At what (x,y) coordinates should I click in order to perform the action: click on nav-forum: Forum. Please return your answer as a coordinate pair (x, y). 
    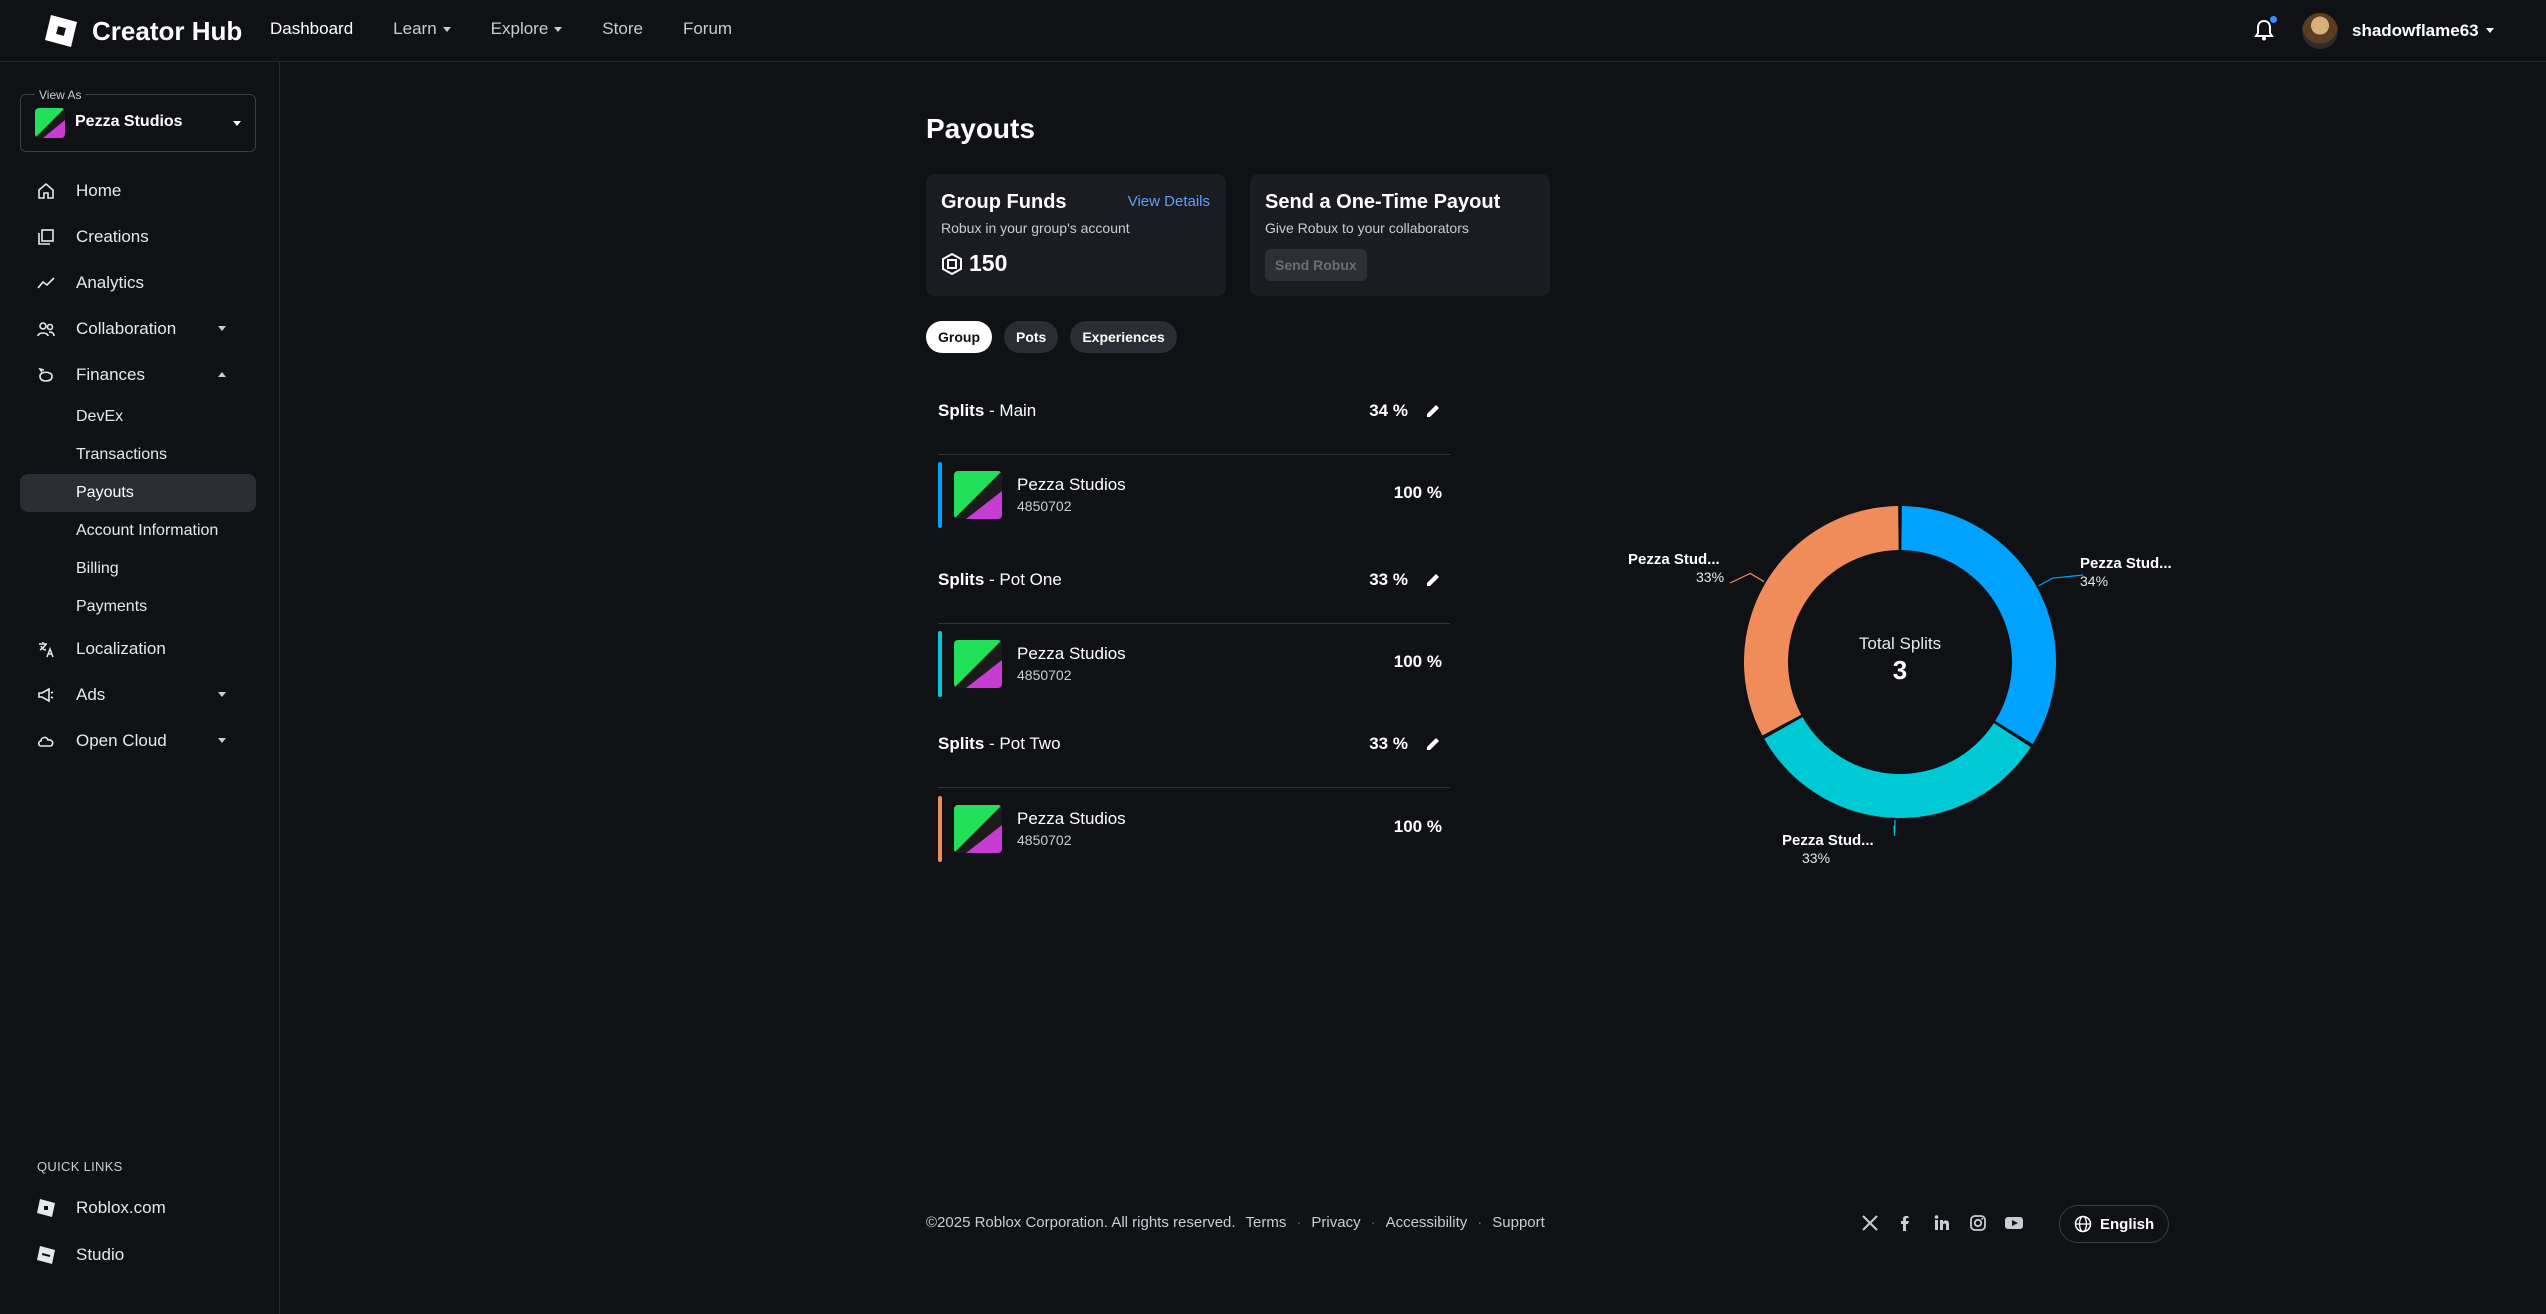
    Looking at the image, I should click on (707, 29).